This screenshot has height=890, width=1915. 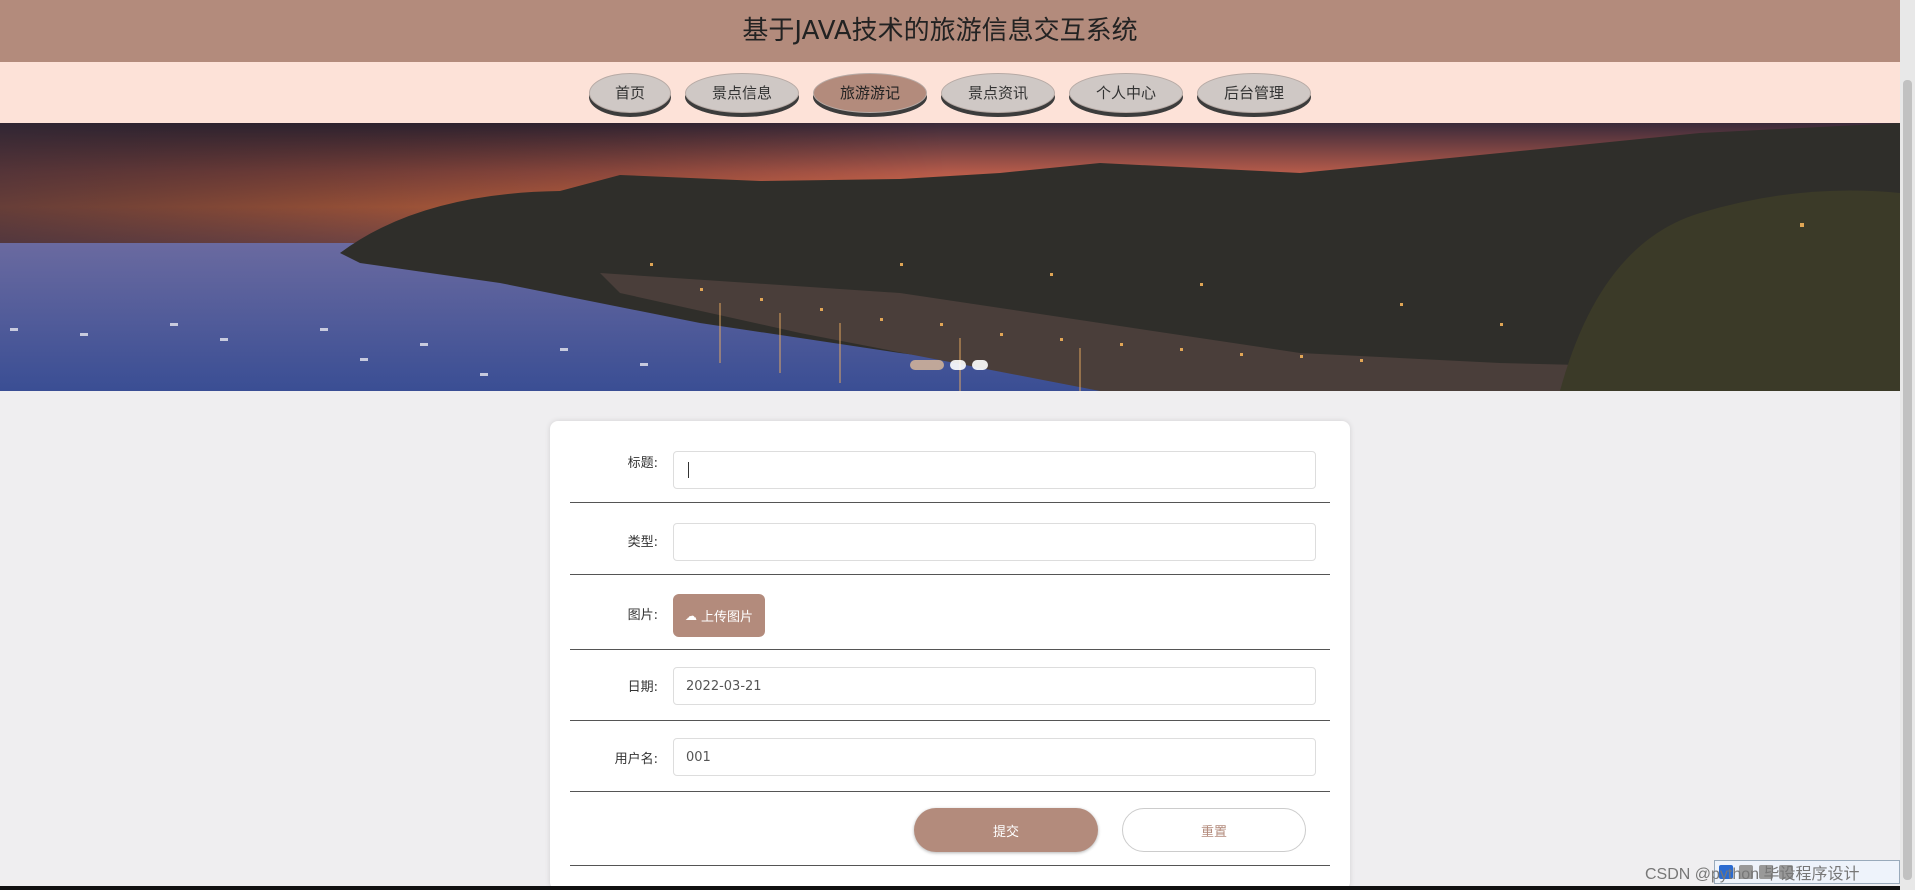 I want to click on nav-item-attraction-news: 景点资讯, so click(x=998, y=92).